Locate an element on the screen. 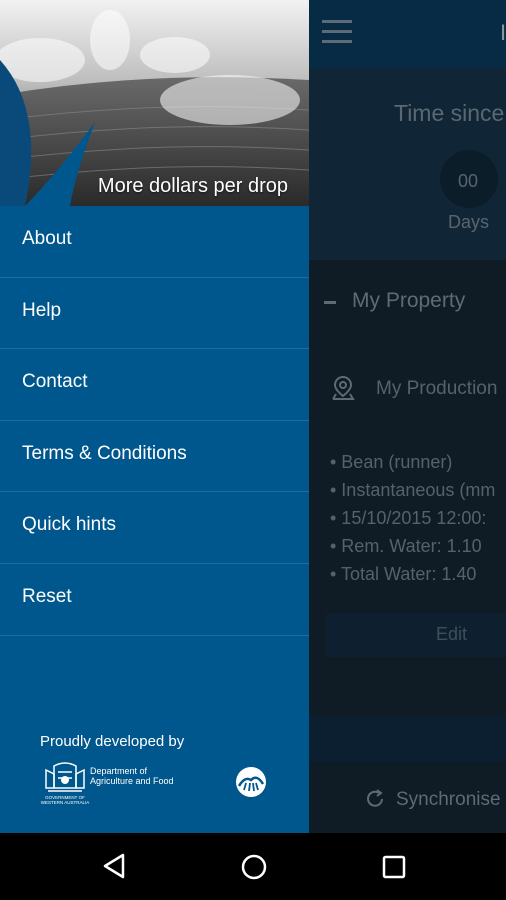  timer-title: Time since is located at coordinates (449, 113).